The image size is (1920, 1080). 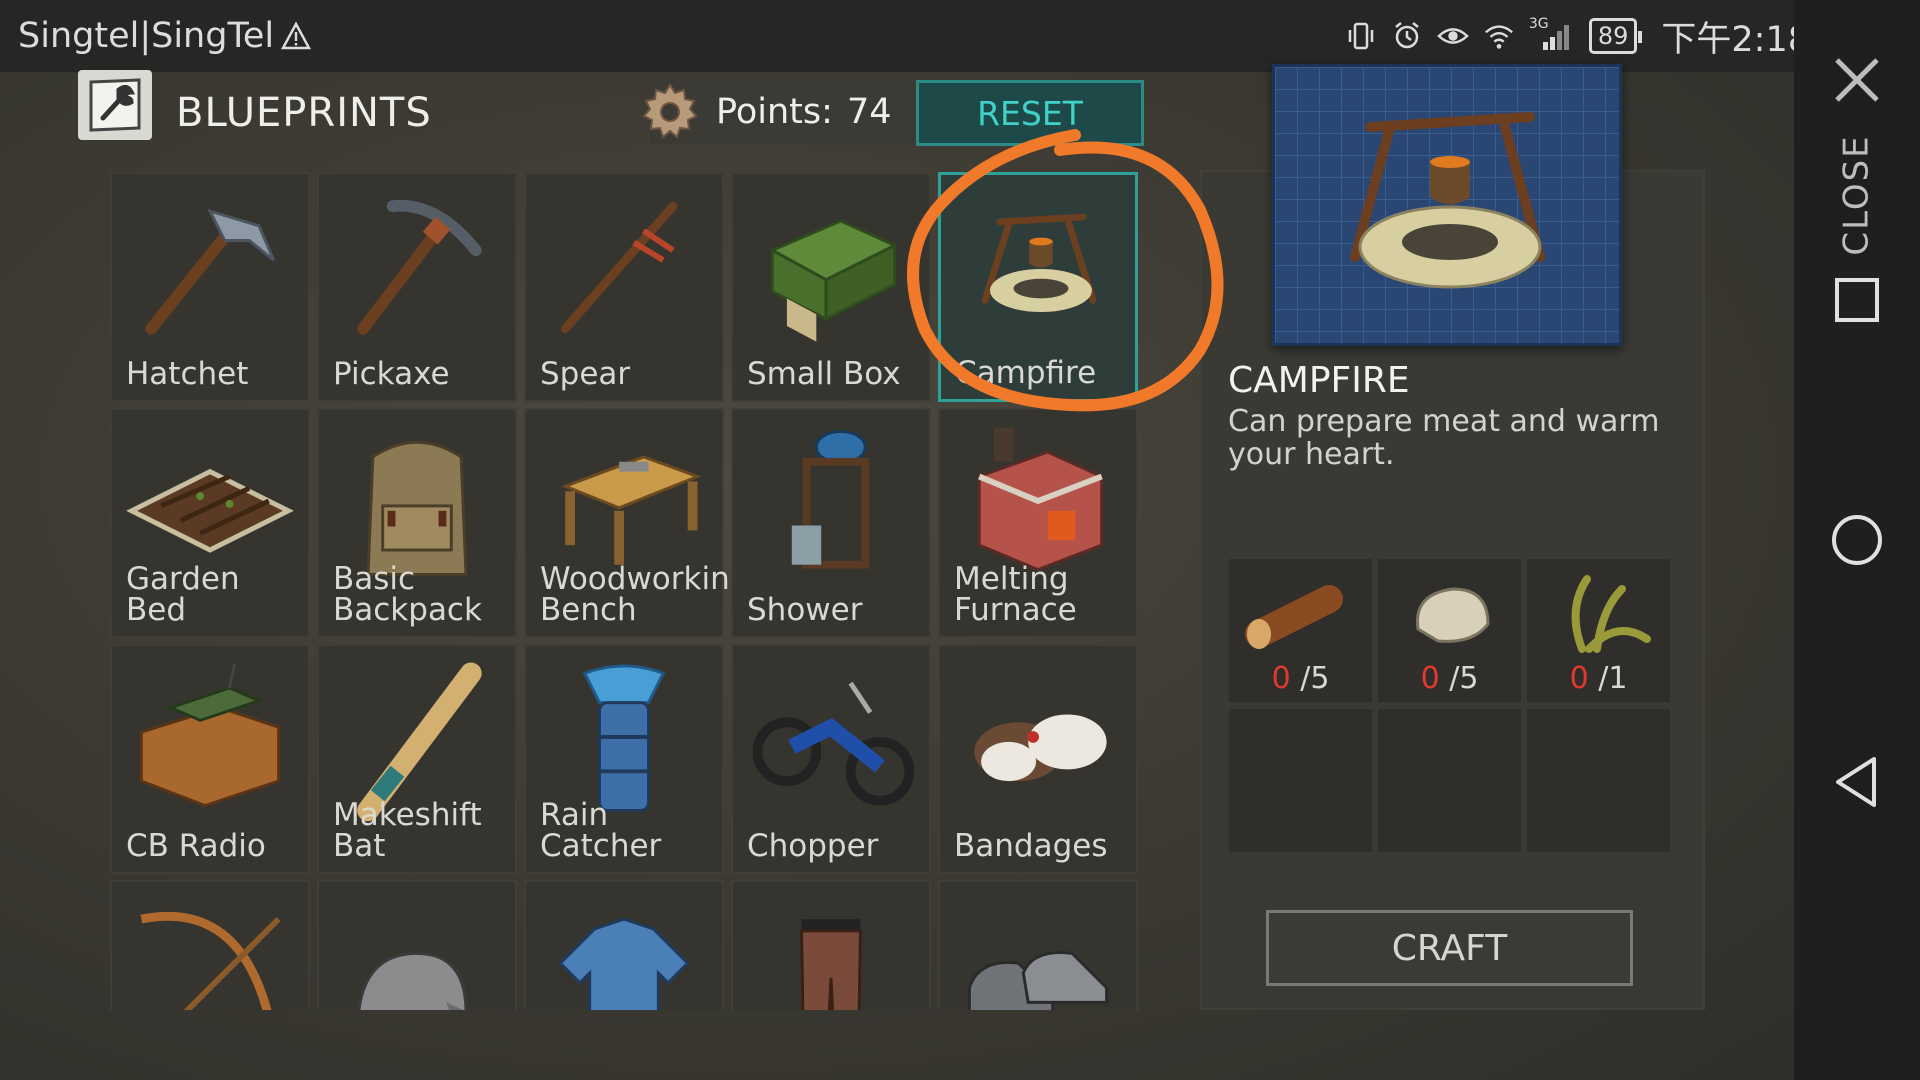 What do you see at coordinates (419, 267) in the screenshot?
I see `pickaxe-icon` at bounding box center [419, 267].